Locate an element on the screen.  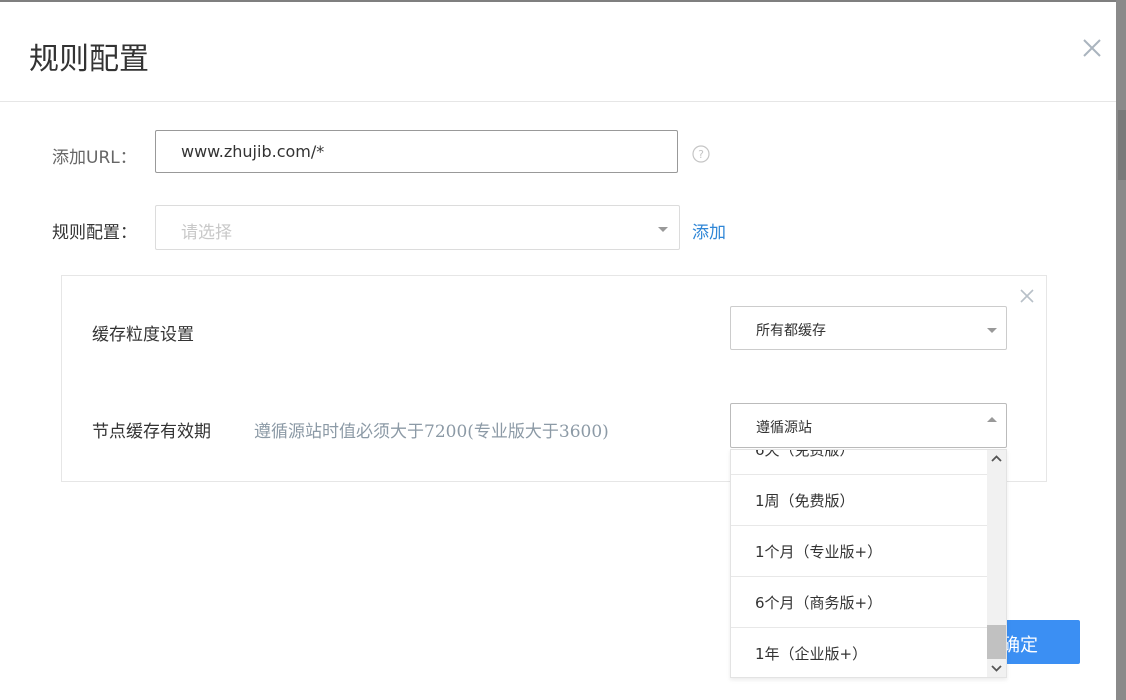
dropdown-option: 6天（免费版） is located at coordinates (859, 462).